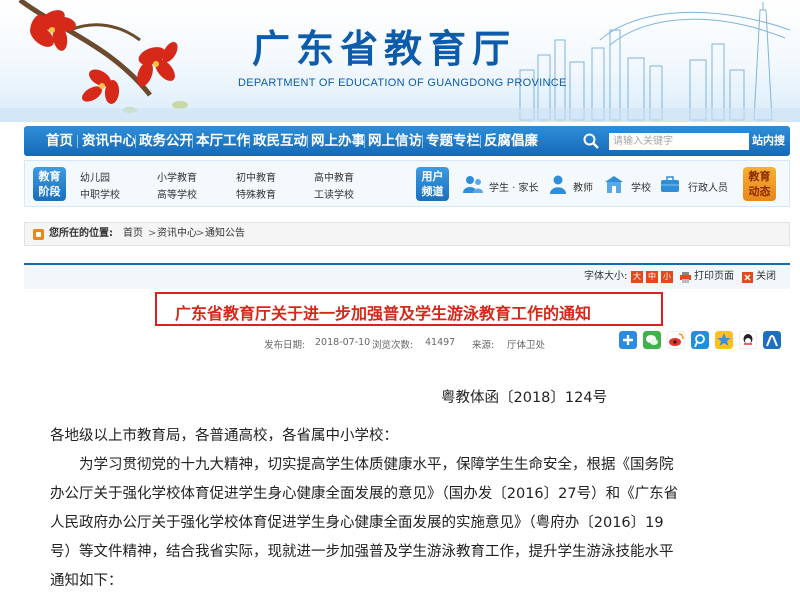 Image resolution: width=800 pixels, height=597 pixels. Describe the element at coordinates (393, 345) in the screenshot. I see `views-label: 浏览次数:` at that location.